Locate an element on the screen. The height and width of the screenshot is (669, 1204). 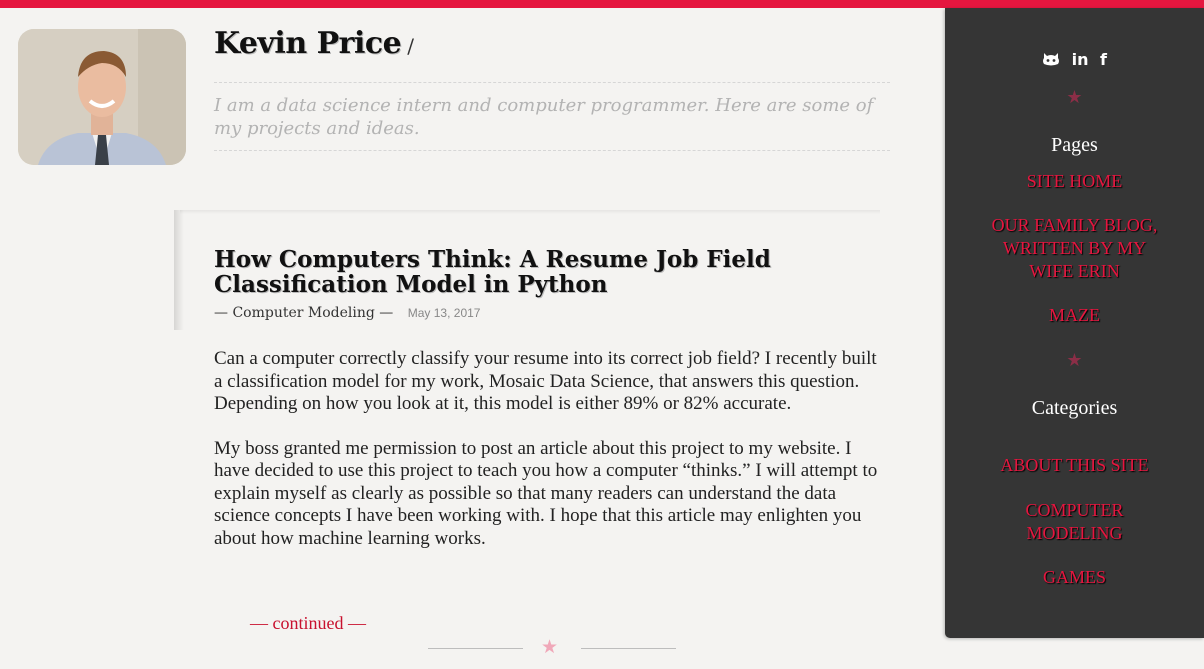
tagline-divider-bottom is located at coordinates (552, 150).